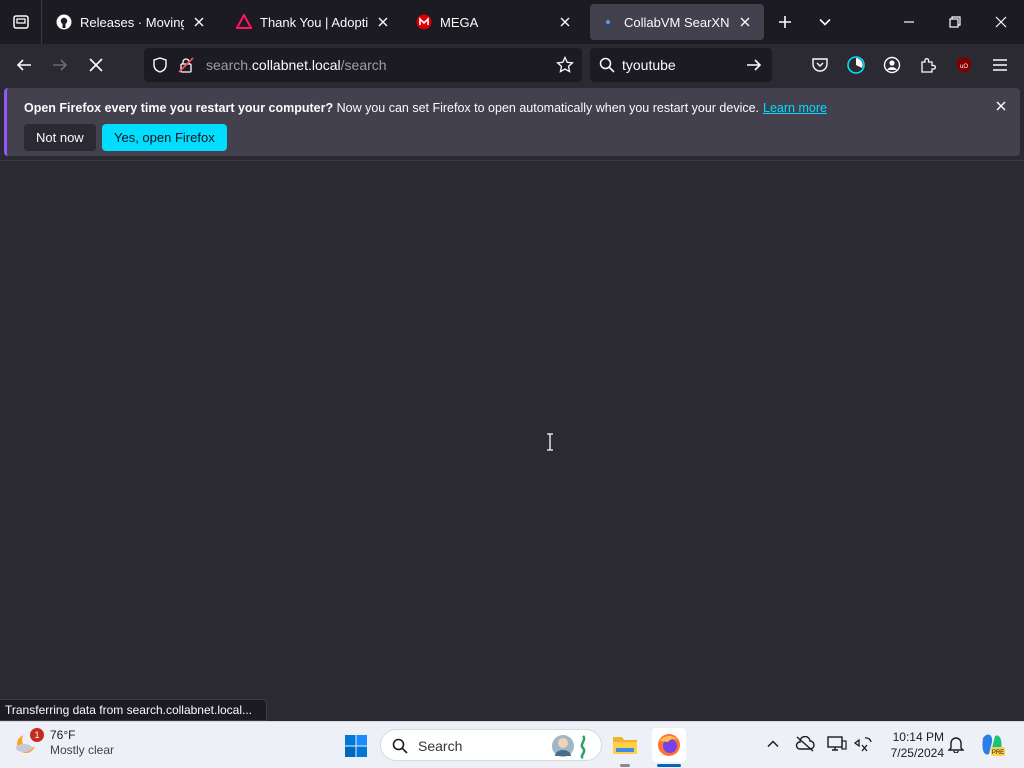 The height and width of the screenshot is (768, 1024). Describe the element at coordinates (440, 746) in the screenshot. I see `taskbar-search-label: Search` at that location.